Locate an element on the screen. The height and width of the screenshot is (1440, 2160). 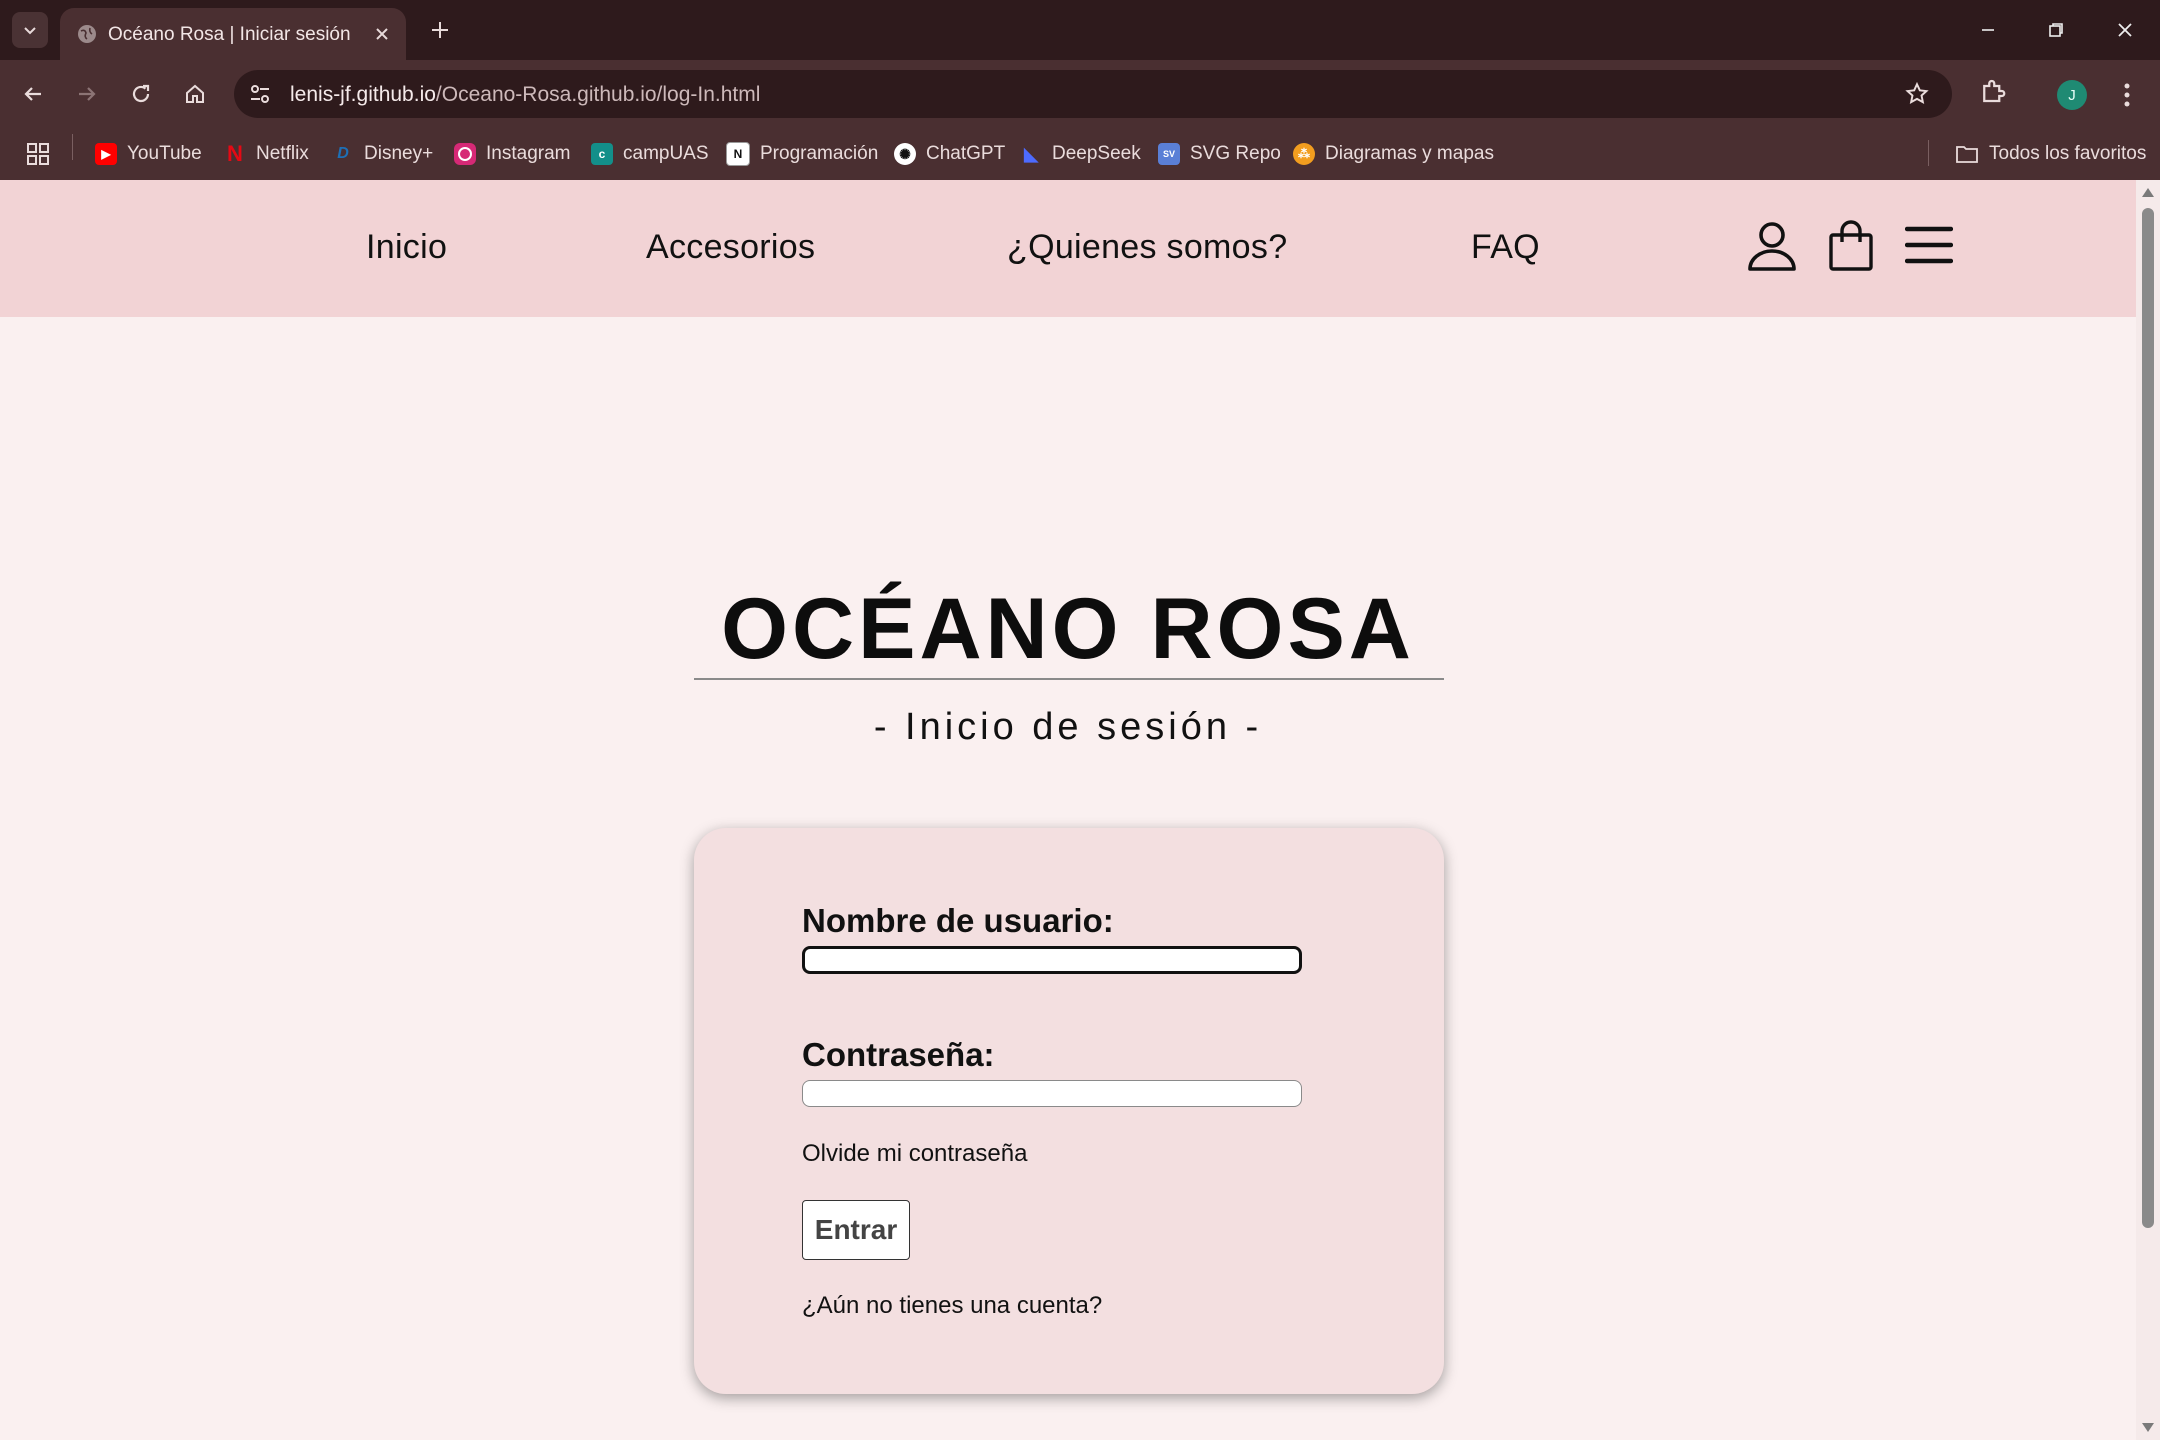
forgot-password-link: Olvide mi contraseña is located at coordinates (914, 1154).